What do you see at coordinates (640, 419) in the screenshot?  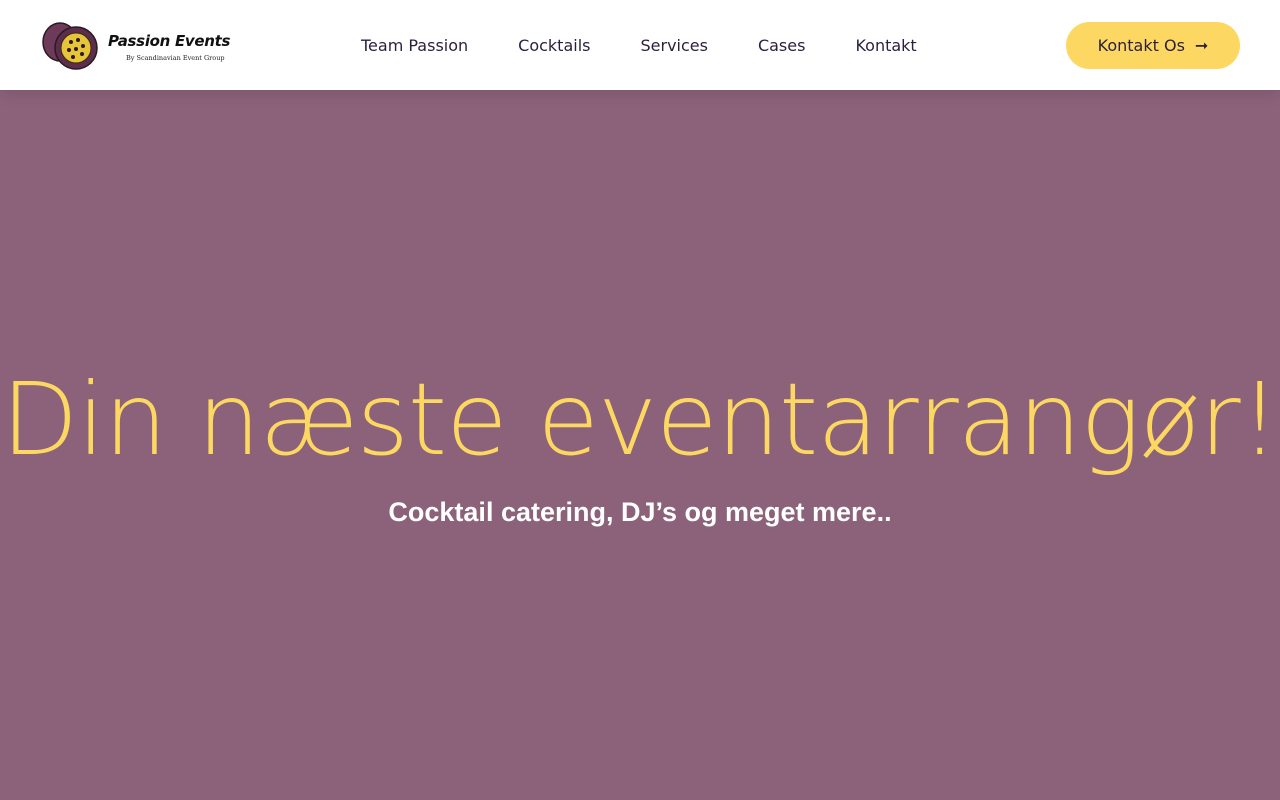 I see `hero-title: Din næste eventarrangør!` at bounding box center [640, 419].